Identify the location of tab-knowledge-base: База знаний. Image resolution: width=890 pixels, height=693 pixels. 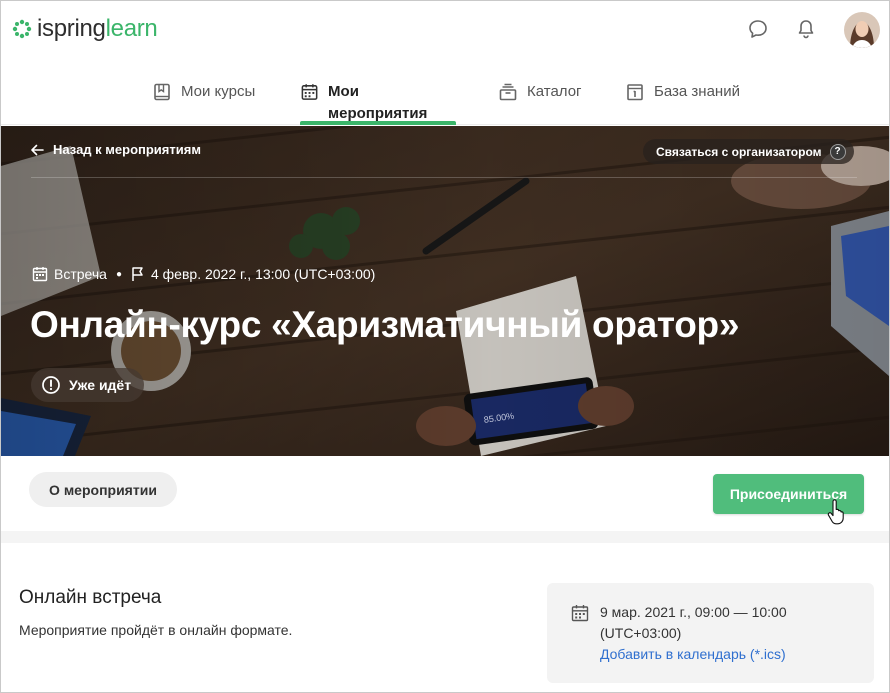
(685, 103).